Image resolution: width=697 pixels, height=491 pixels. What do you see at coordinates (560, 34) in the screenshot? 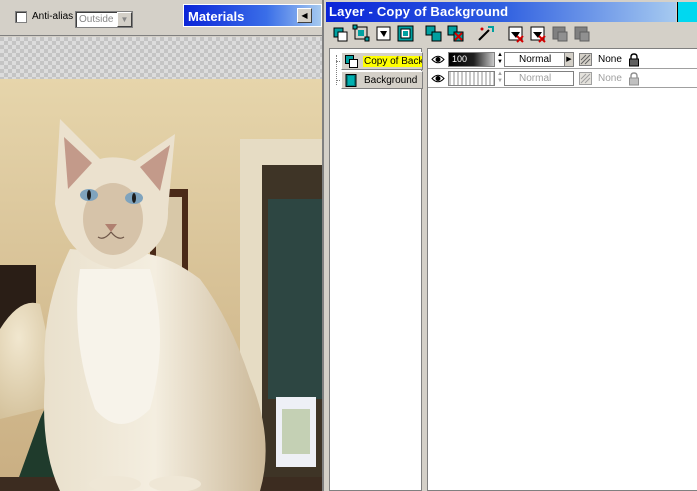
I see `mask-delete-icon` at bounding box center [560, 34].